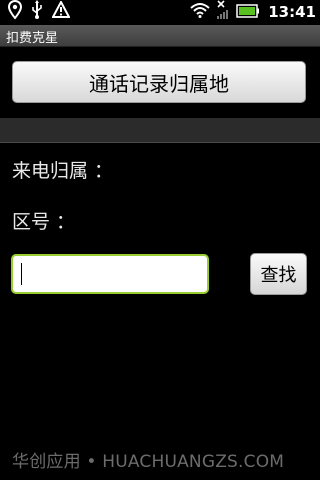 The image size is (320, 480). I want to click on status-time: 13:41, so click(292, 12).